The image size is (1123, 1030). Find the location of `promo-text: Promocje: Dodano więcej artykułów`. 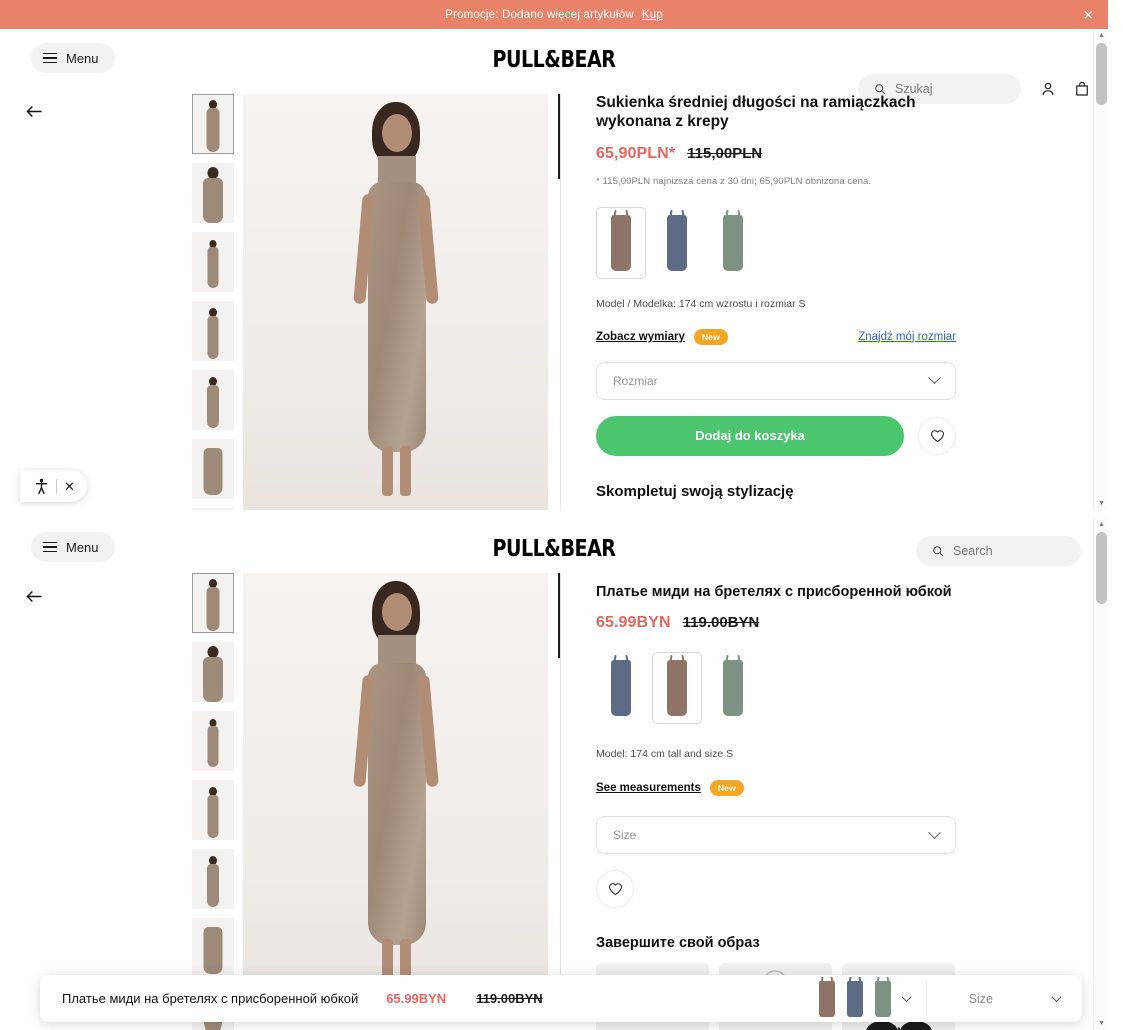

promo-text: Promocje: Dodano więcej artykułów is located at coordinates (539, 14).